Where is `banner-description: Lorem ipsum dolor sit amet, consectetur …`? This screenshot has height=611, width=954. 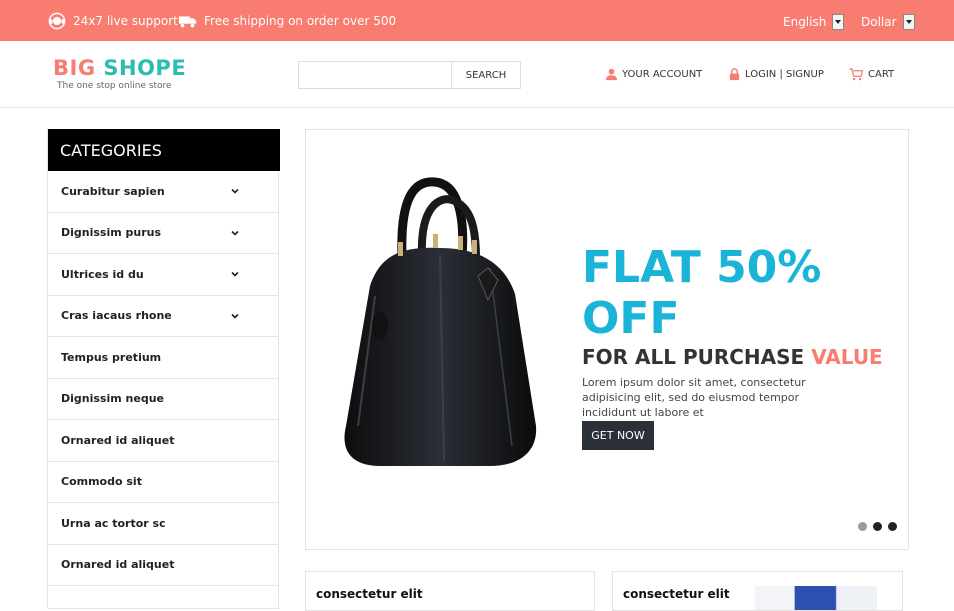
banner-description: Lorem ipsum dolor sit amet, consectetur … is located at coordinates (694, 397).